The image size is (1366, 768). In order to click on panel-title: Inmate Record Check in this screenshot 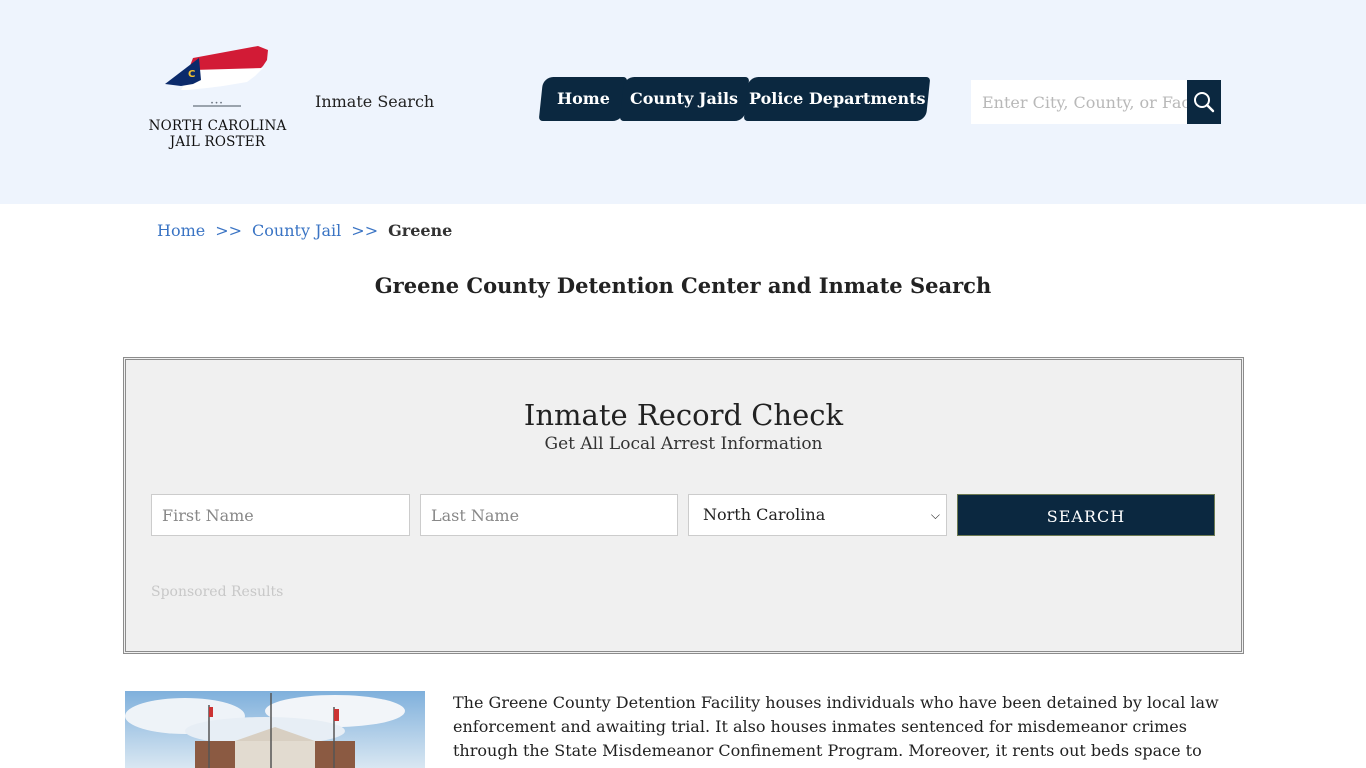, I will do `click(683, 415)`.